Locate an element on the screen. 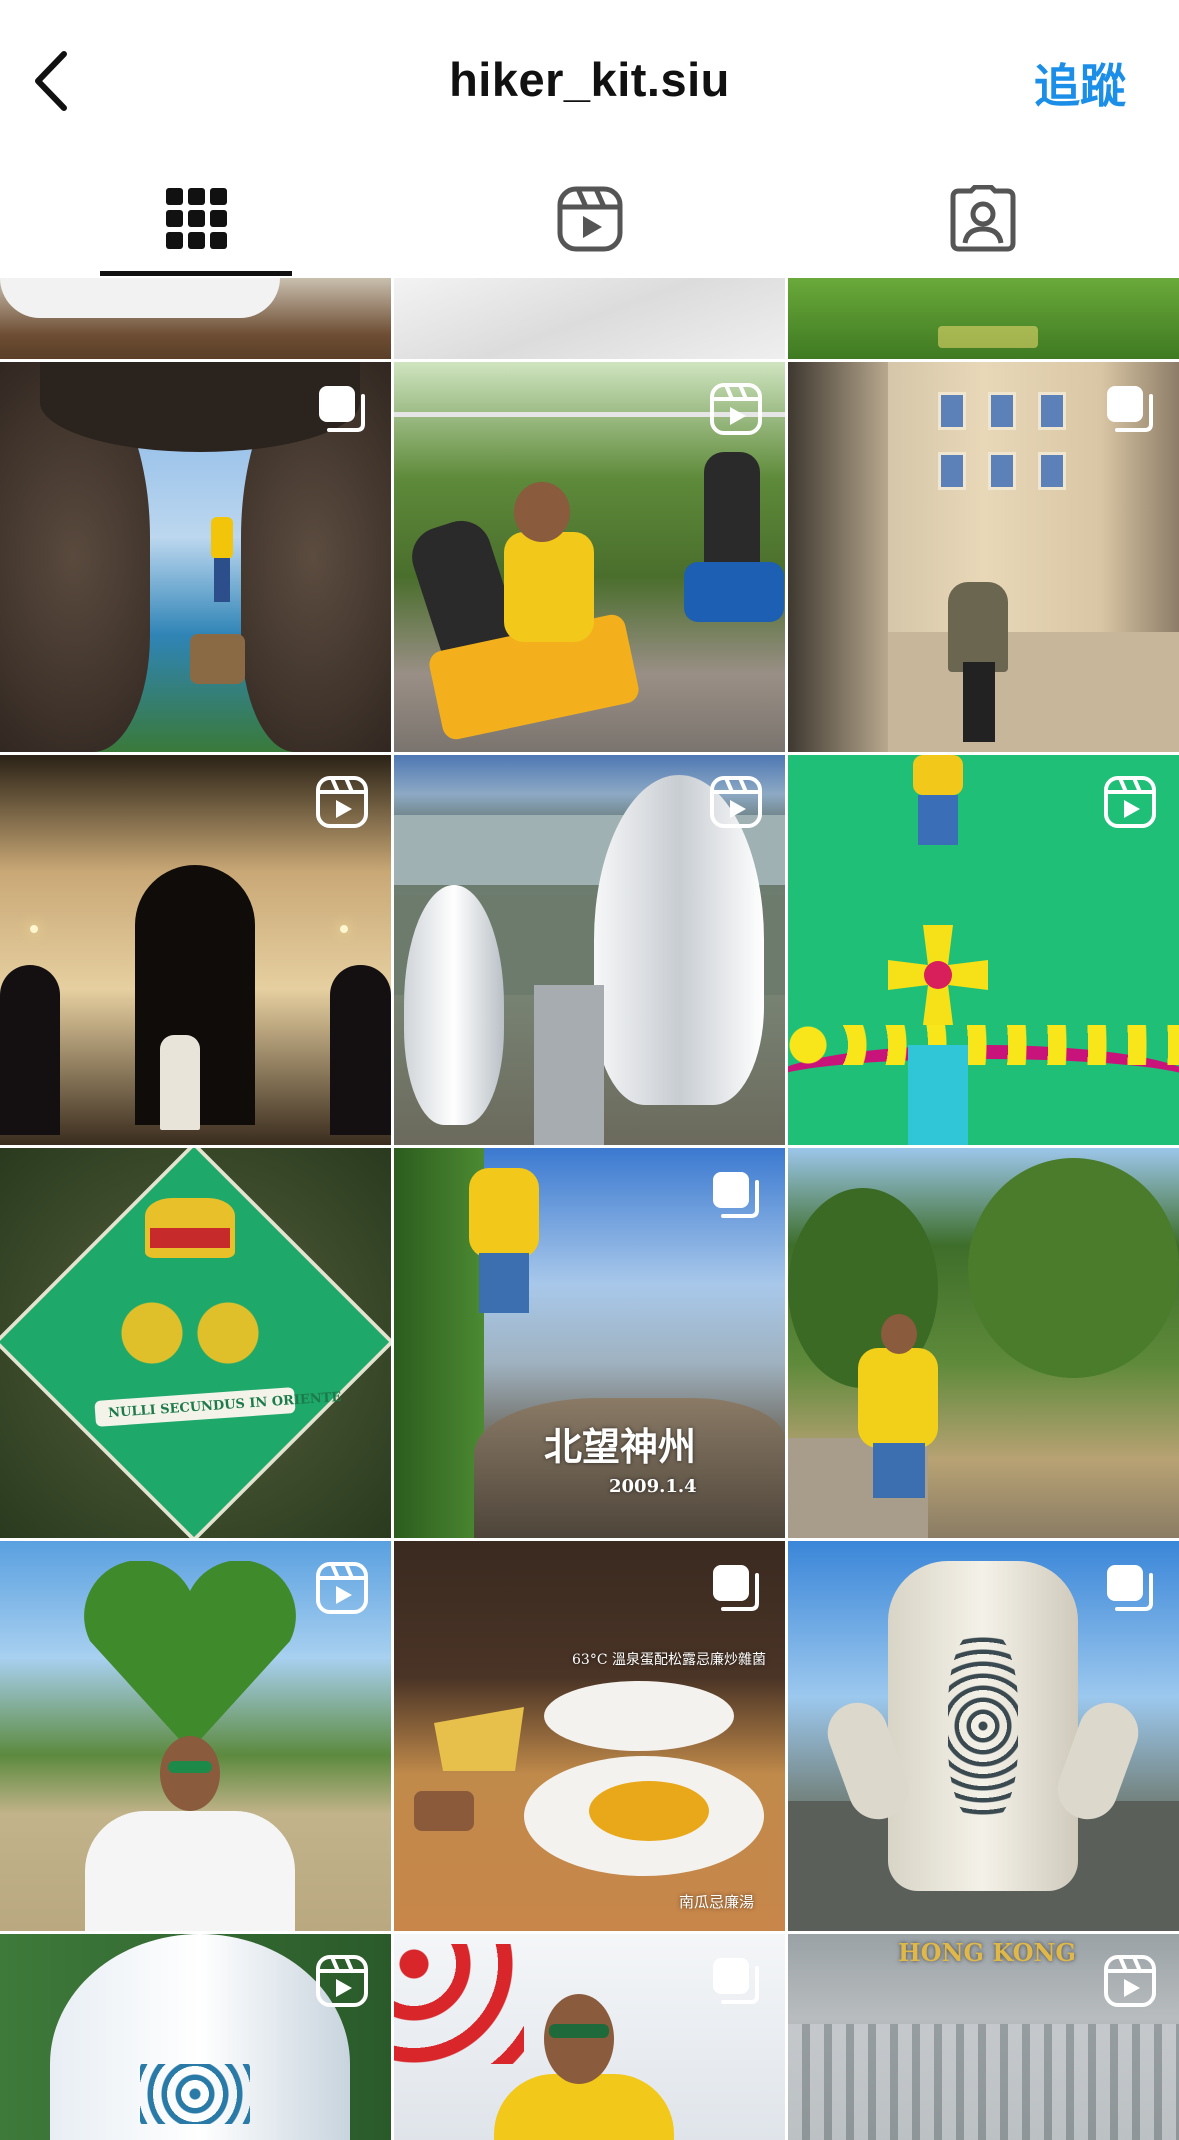 This screenshot has width=1179, height=2140. tab-reels is located at coordinates (589, 219).